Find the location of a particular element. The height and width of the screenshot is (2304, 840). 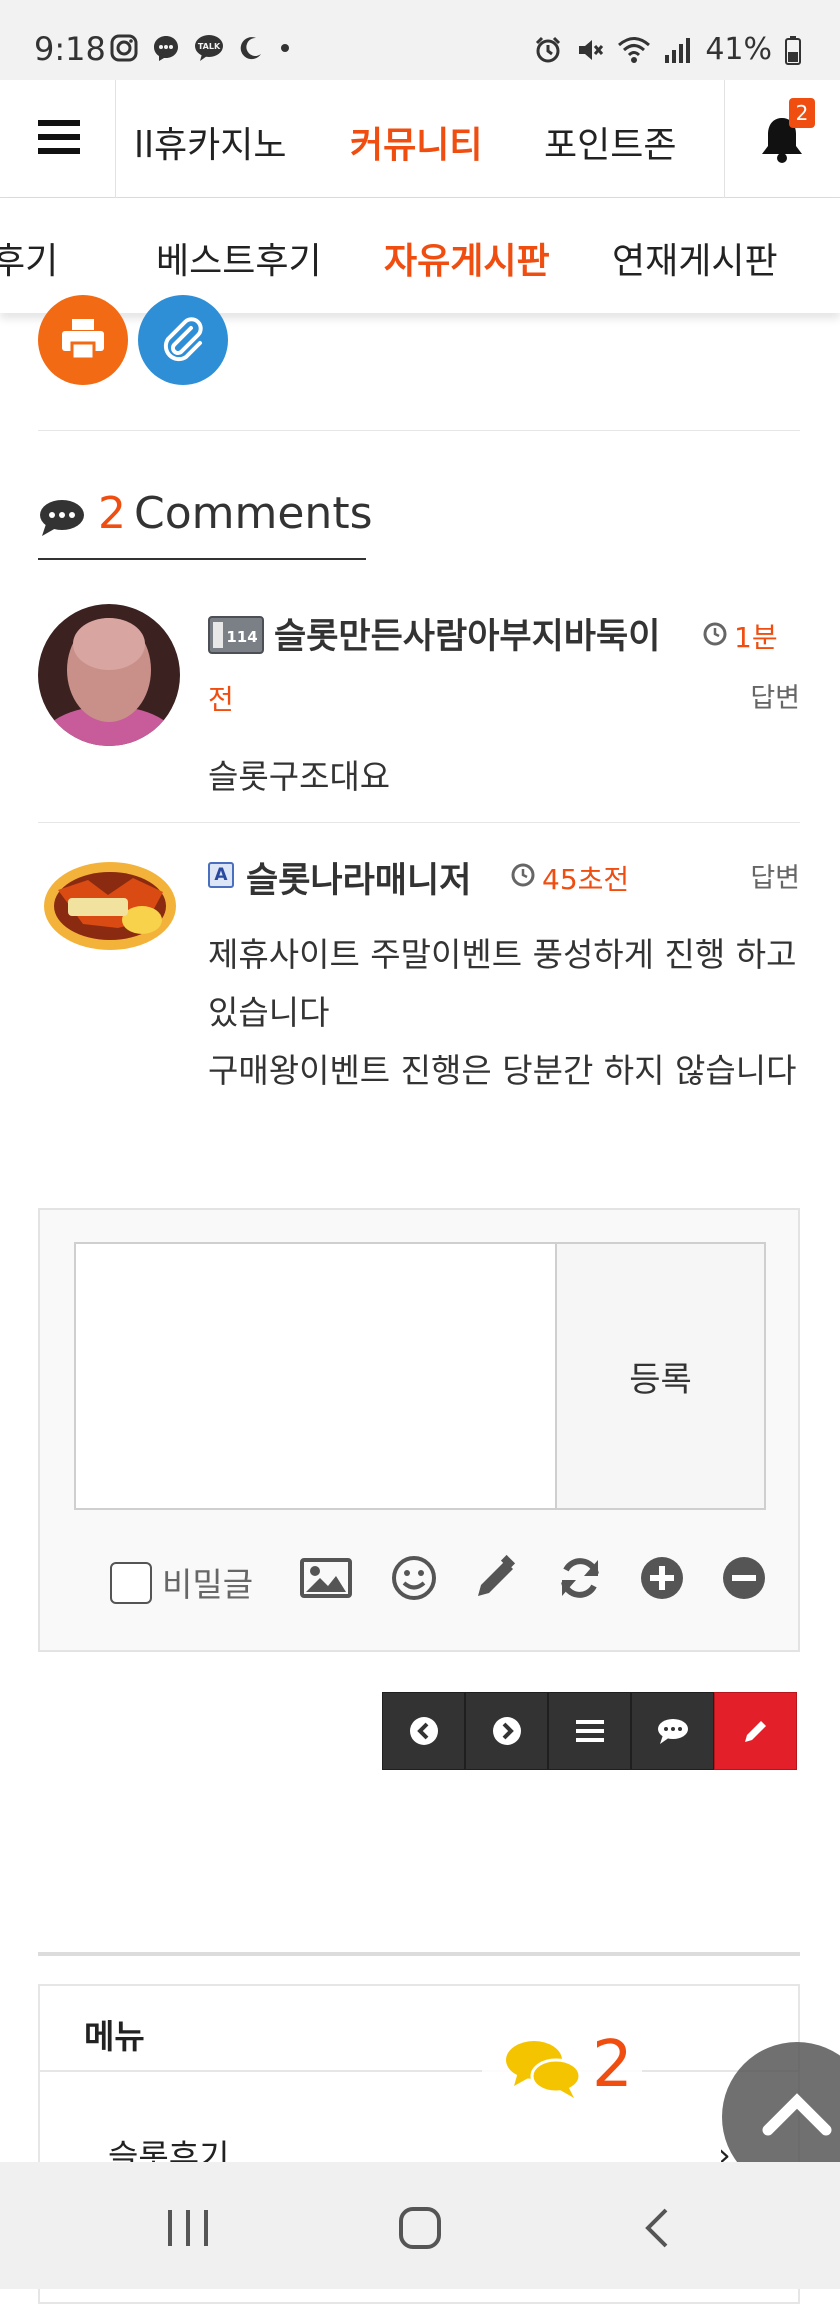

secret-label: 비밀글 is located at coordinates (208, 1584).